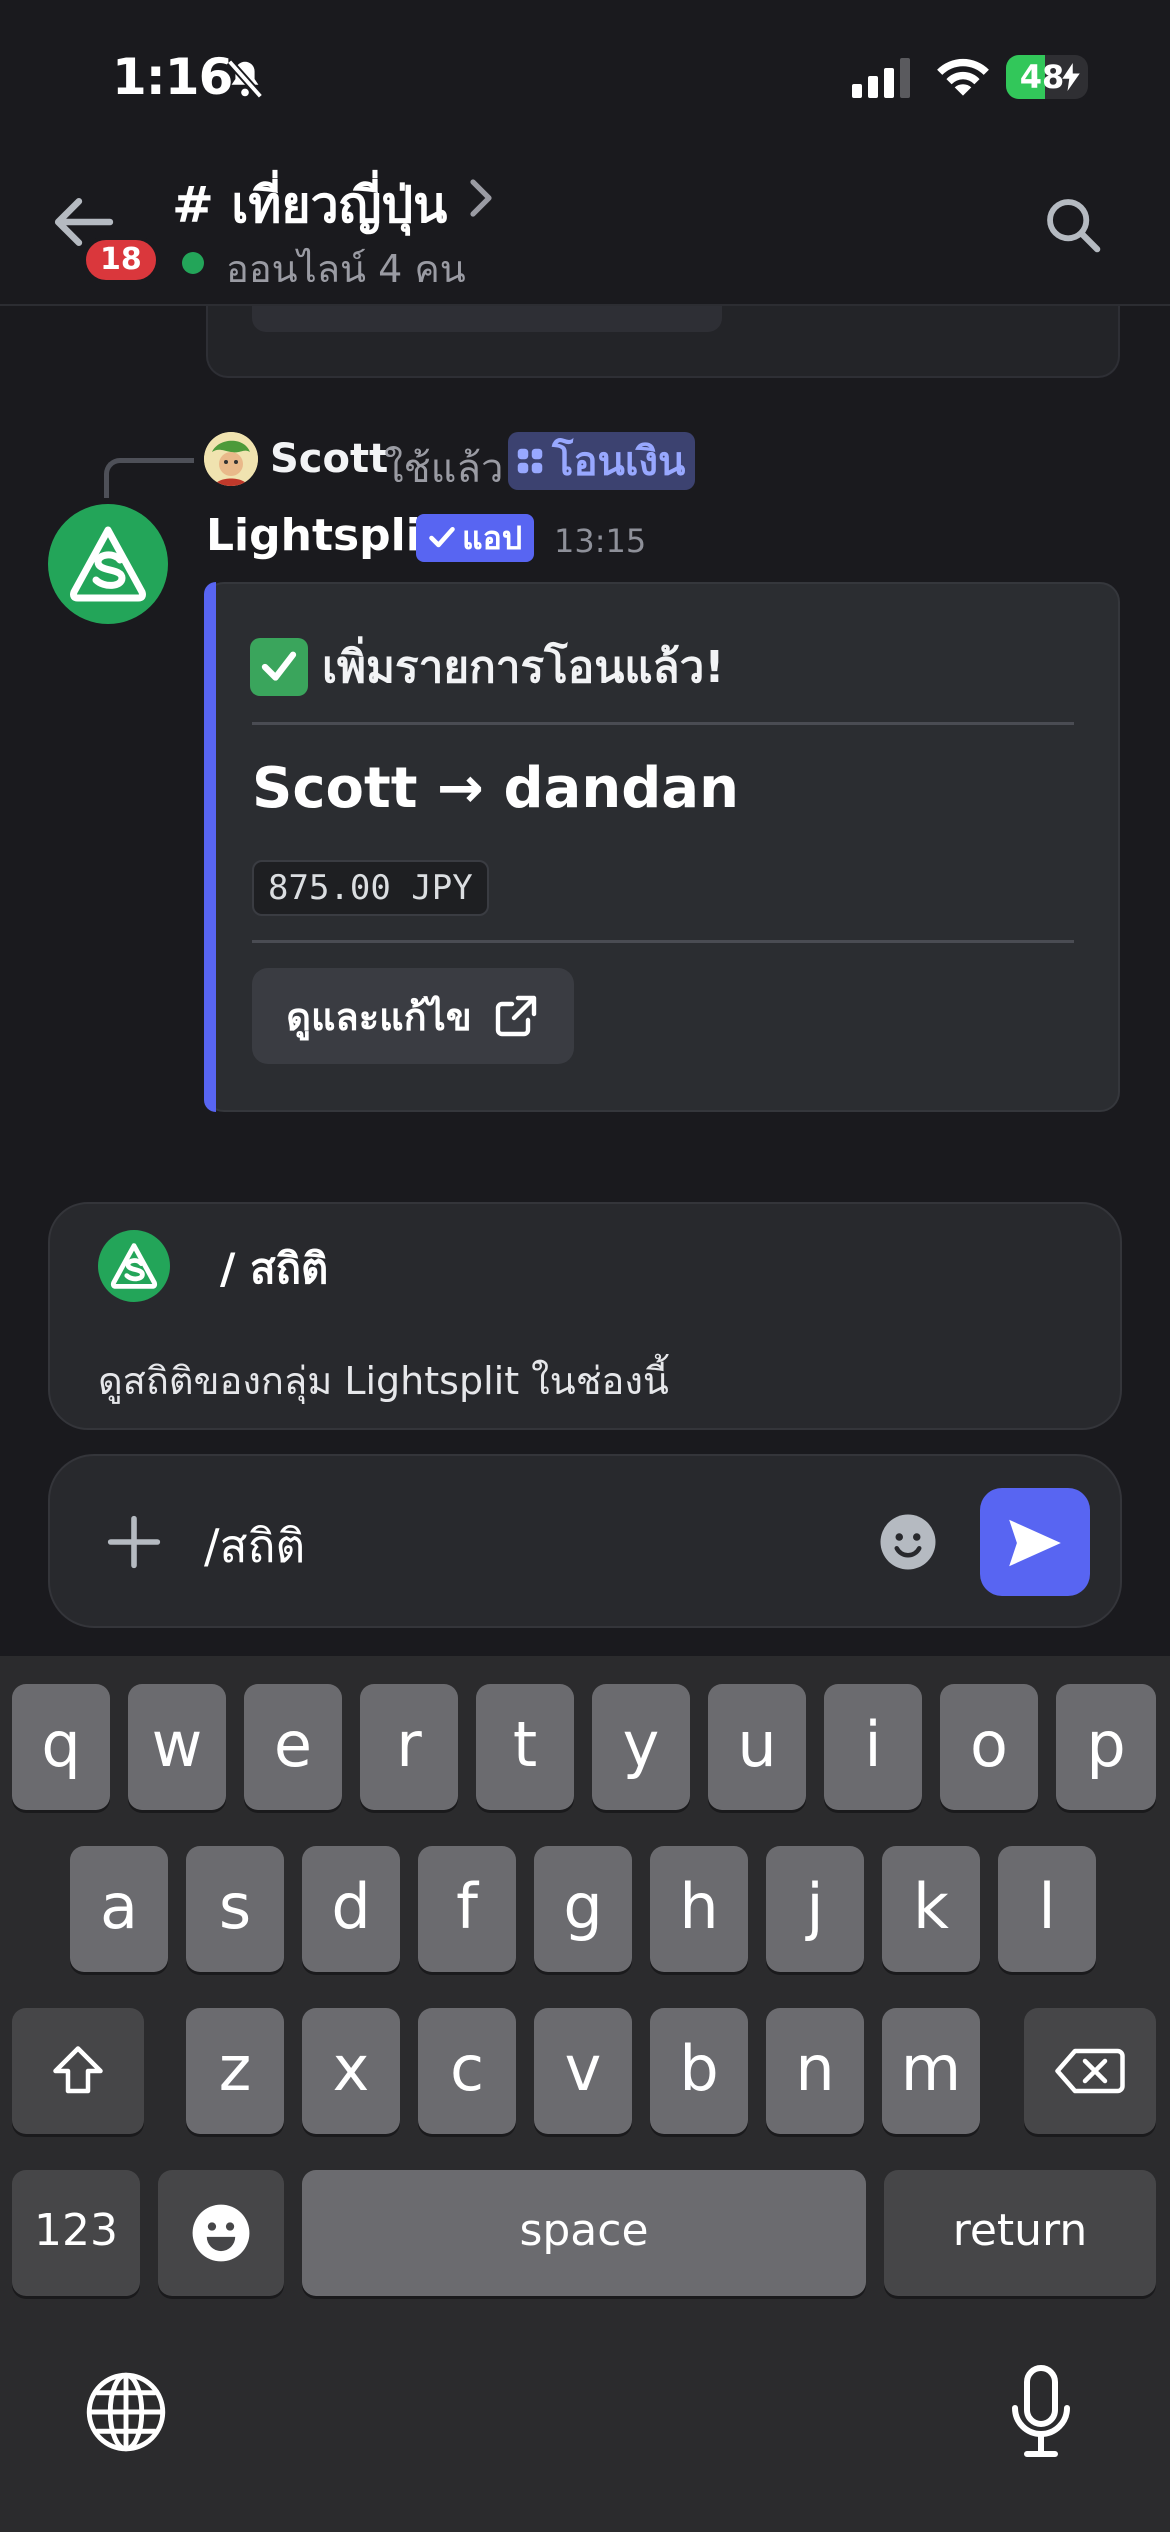 This screenshot has height=2532, width=1170. I want to click on cellular-signal-icon, so click(881, 78).